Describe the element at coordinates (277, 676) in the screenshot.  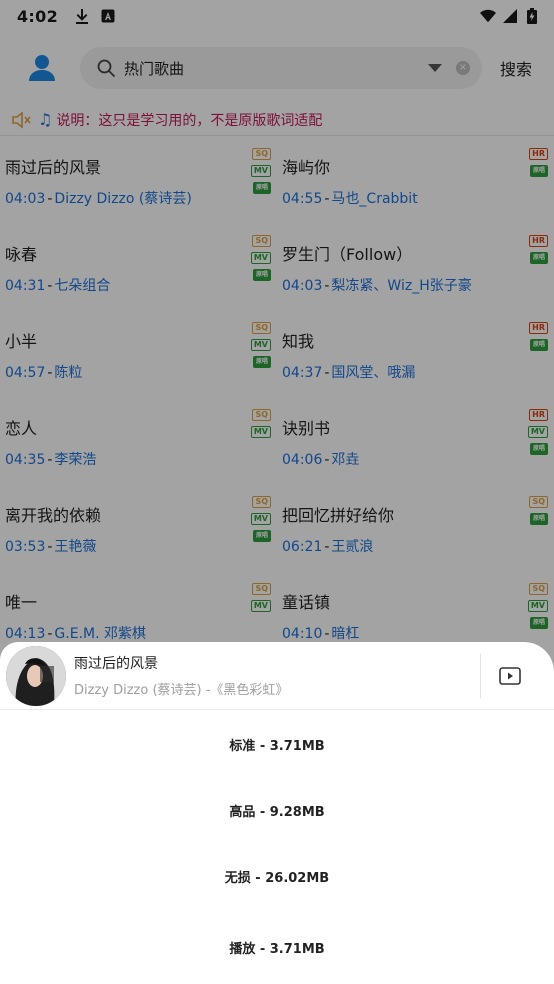
I see `sheet-header: 雨过后的风景 Dizzy Dizzo (蔡诗芸) -《黑色彩虹》` at that location.